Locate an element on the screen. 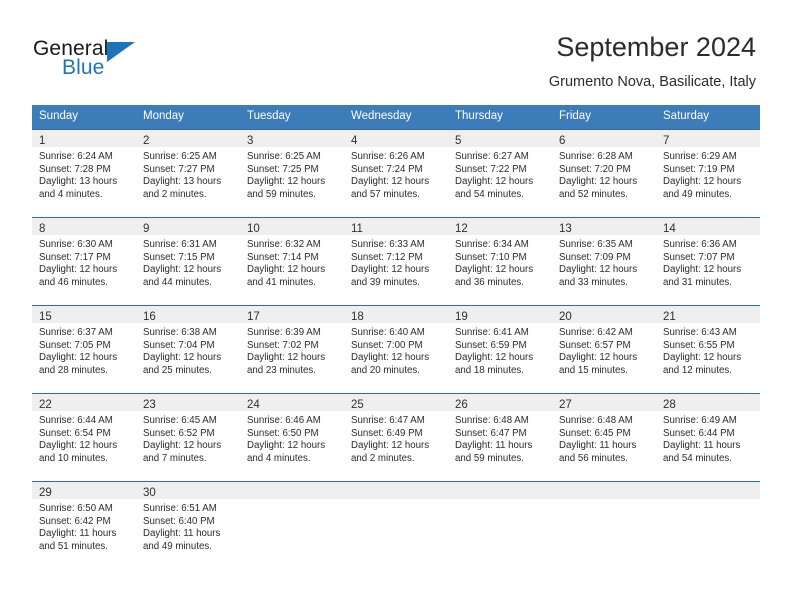 The height and width of the screenshot is (612, 792). daylight-text-line2: and 4 minutes. is located at coordinates (71, 194).